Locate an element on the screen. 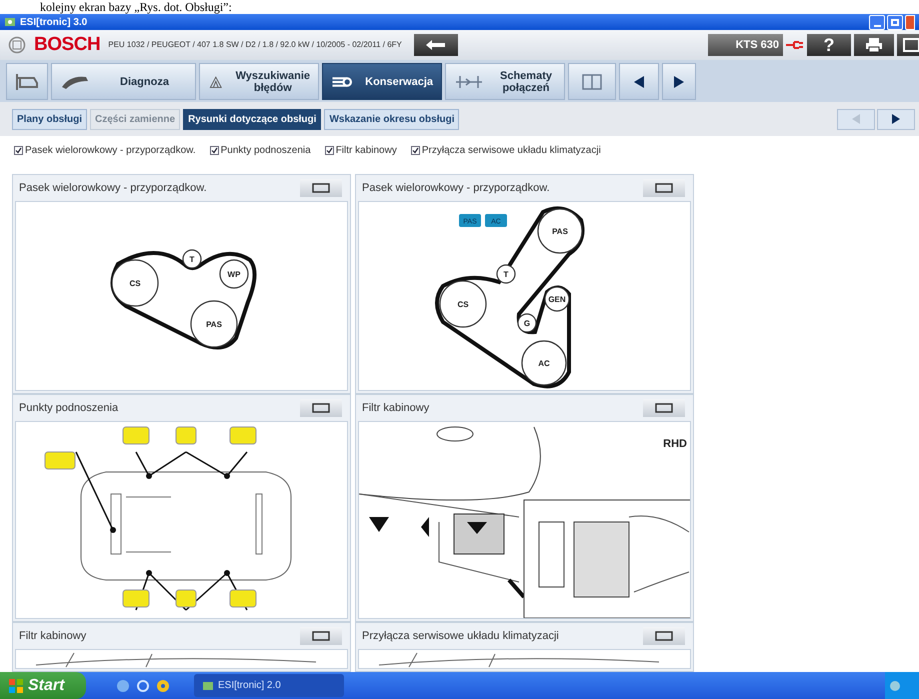 The height and width of the screenshot is (699, 919). nav-tab: Diagnoza is located at coordinates (123, 81).